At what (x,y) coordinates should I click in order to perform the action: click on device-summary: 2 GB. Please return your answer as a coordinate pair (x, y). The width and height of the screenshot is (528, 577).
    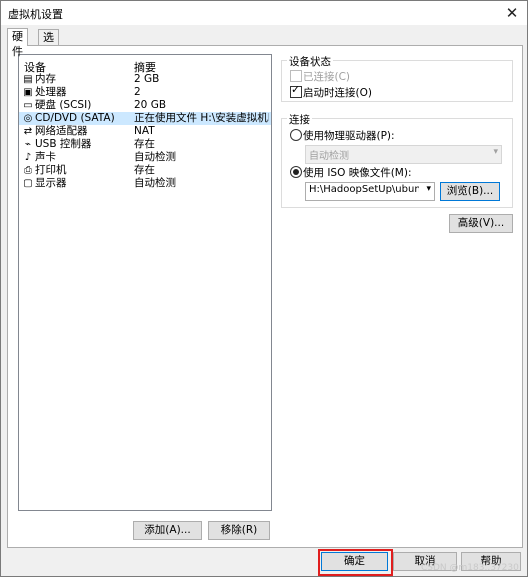
    Looking at the image, I should click on (147, 79).